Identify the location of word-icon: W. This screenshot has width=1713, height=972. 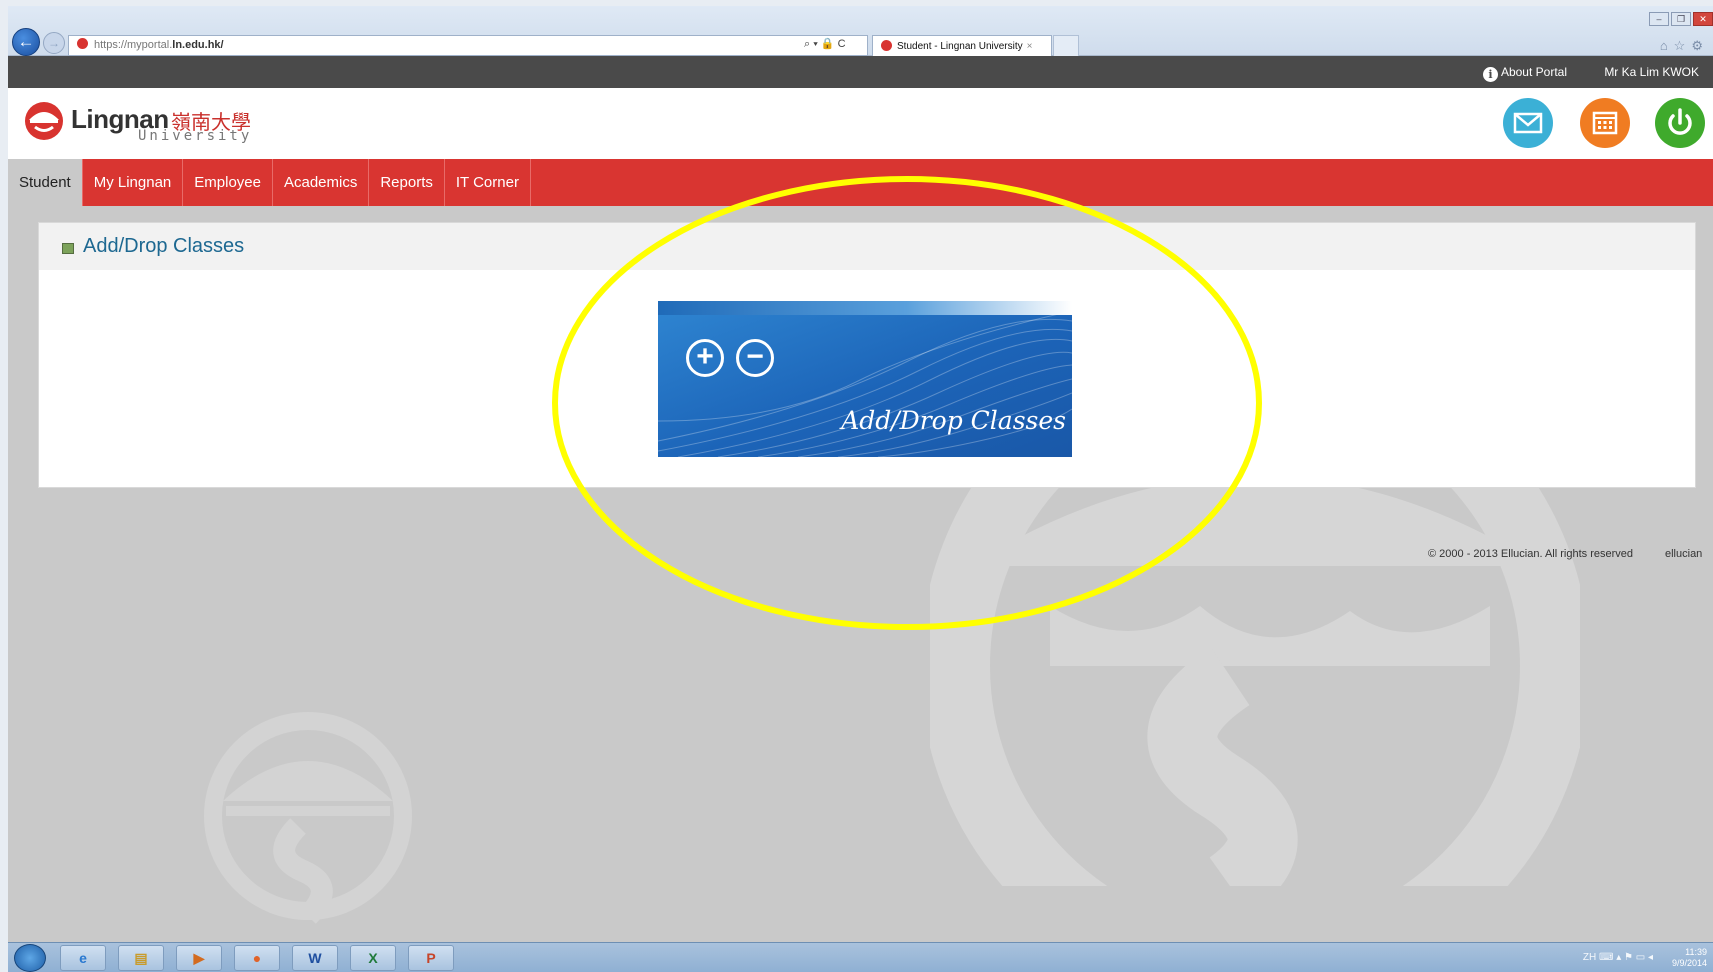
(315, 958).